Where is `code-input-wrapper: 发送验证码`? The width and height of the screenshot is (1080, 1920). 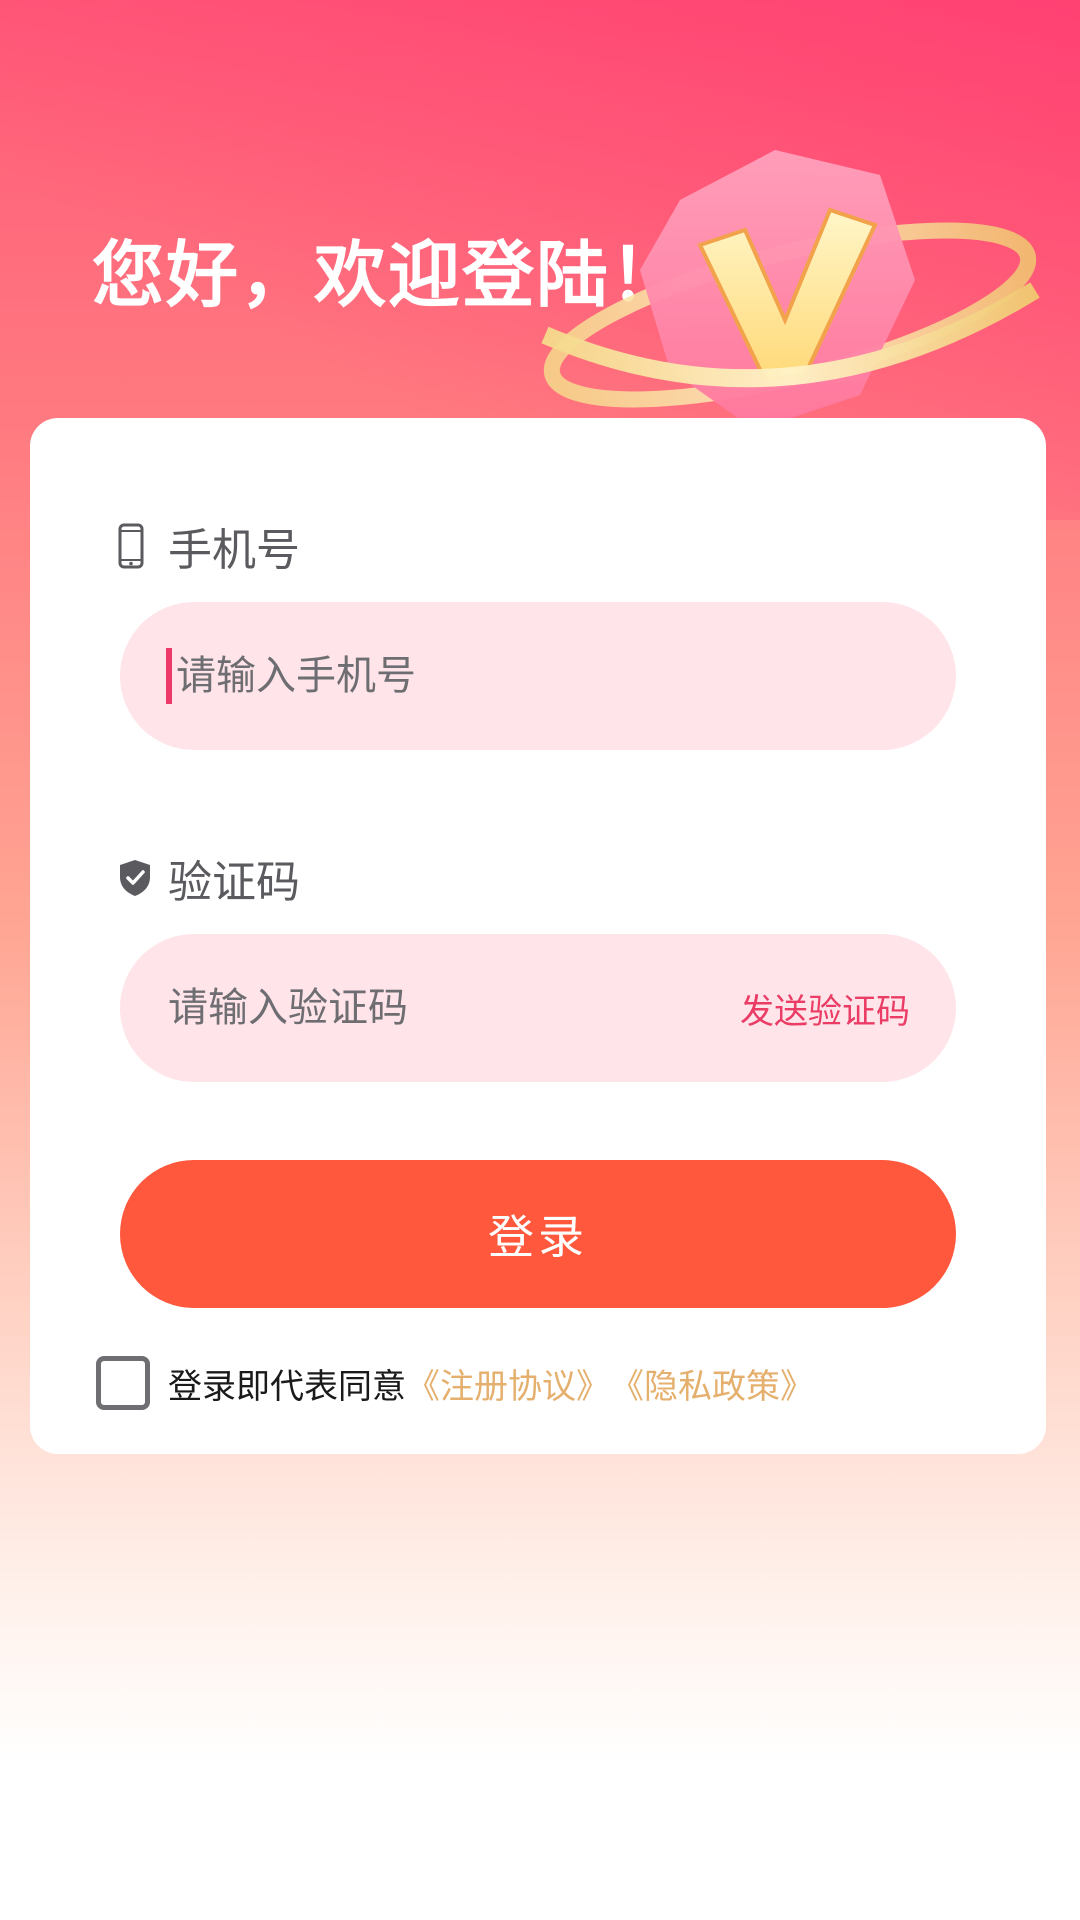 code-input-wrapper: 发送验证码 is located at coordinates (538, 1008).